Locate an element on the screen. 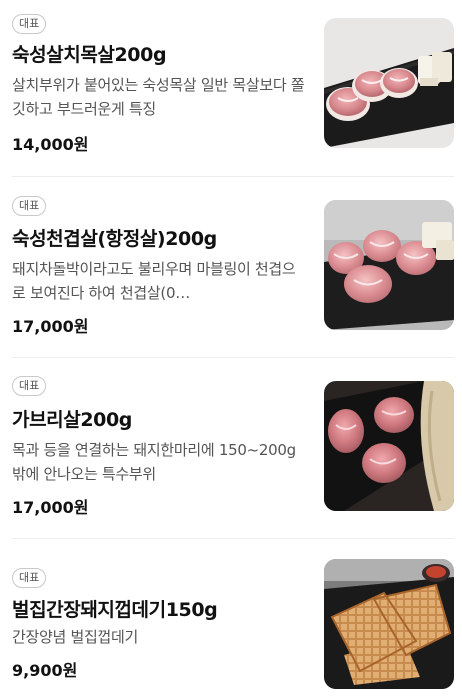 The width and height of the screenshot is (462, 698). menu-item-description: 목과 등을 연결하는 돼지한마리에 150~200g밖에 안나오는 특수부위 is located at coordinates (154, 462).